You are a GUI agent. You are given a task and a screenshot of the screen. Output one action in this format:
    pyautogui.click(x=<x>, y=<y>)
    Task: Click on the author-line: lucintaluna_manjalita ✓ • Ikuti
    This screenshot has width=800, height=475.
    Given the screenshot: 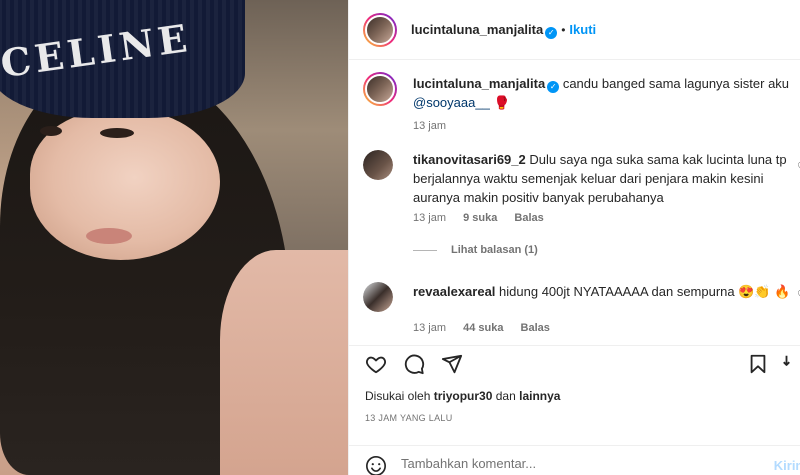 What is the action you would take?
    pyautogui.click(x=503, y=30)
    